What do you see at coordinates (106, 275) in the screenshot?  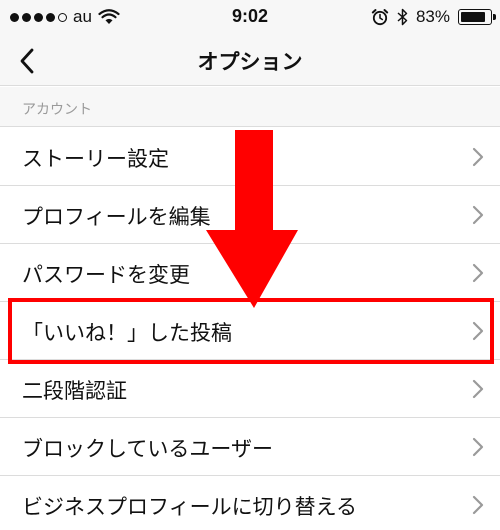 I see `menu-item-label: パスワードを変更` at bounding box center [106, 275].